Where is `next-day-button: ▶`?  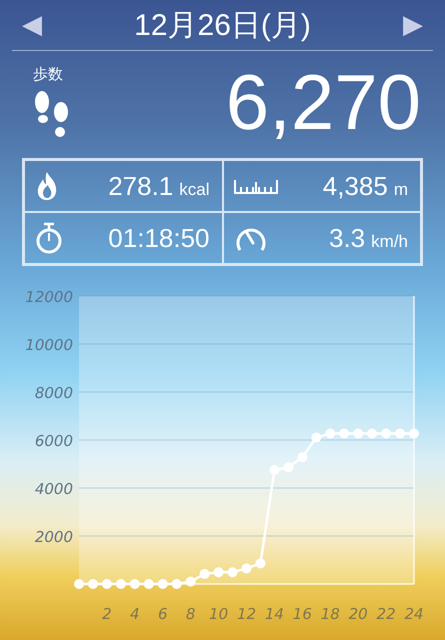
next-day-button: ▶ is located at coordinates (413, 25).